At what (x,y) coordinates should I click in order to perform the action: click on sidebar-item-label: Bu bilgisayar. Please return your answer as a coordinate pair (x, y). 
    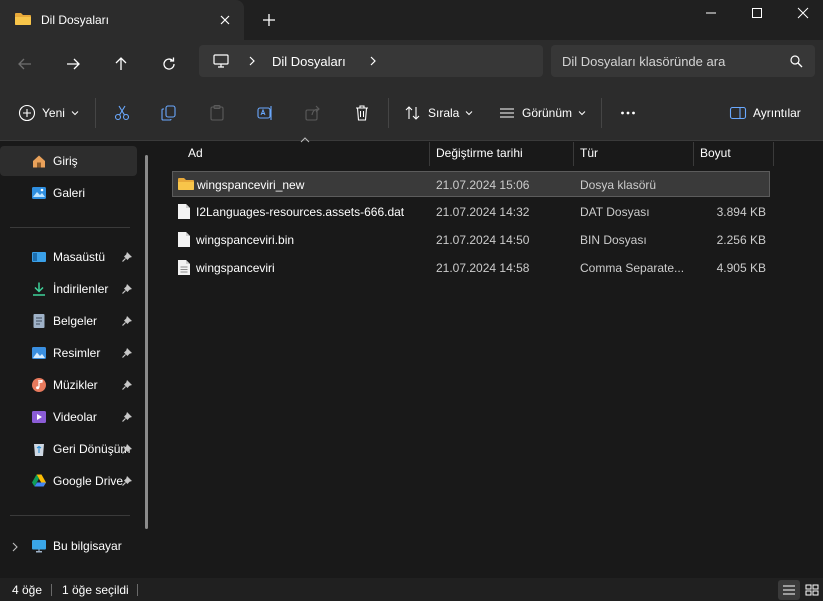
    Looking at the image, I should click on (87, 546).